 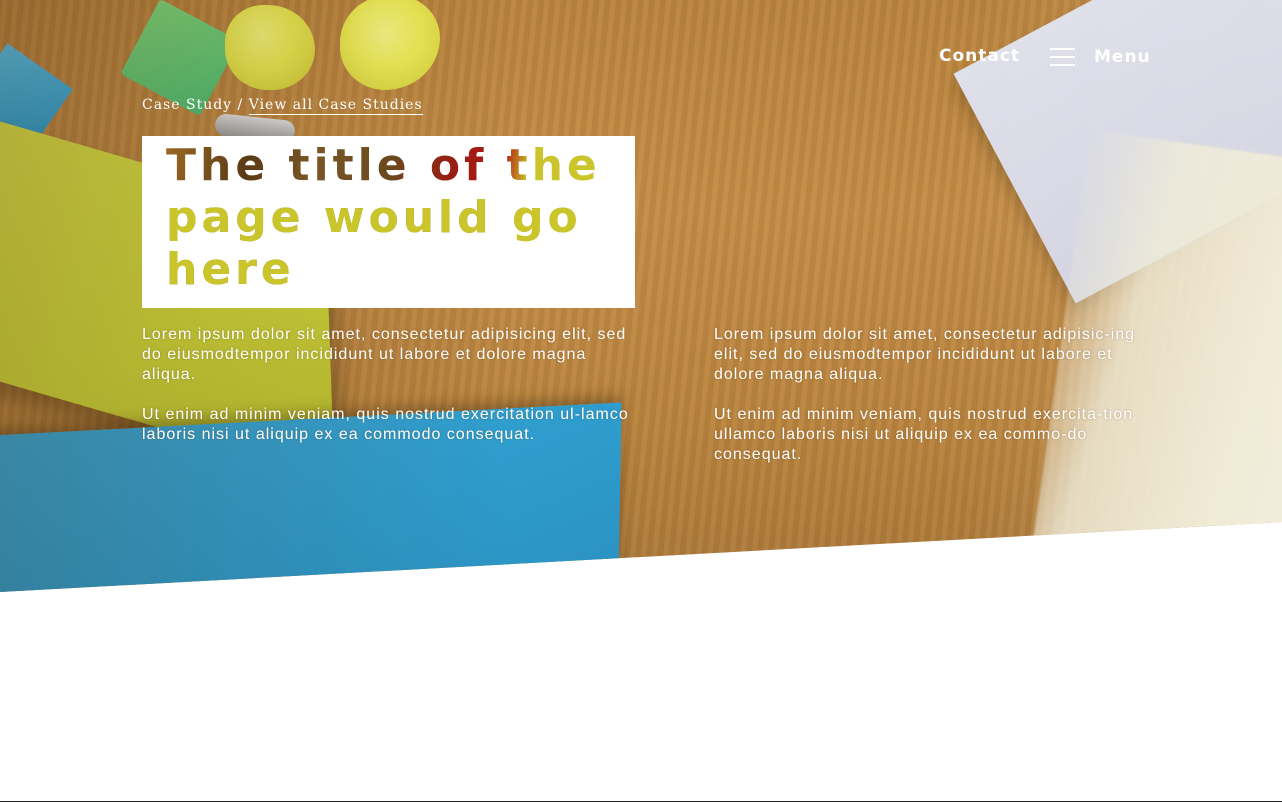 What do you see at coordinates (1062, 57) in the screenshot?
I see `hamburger-icon` at bounding box center [1062, 57].